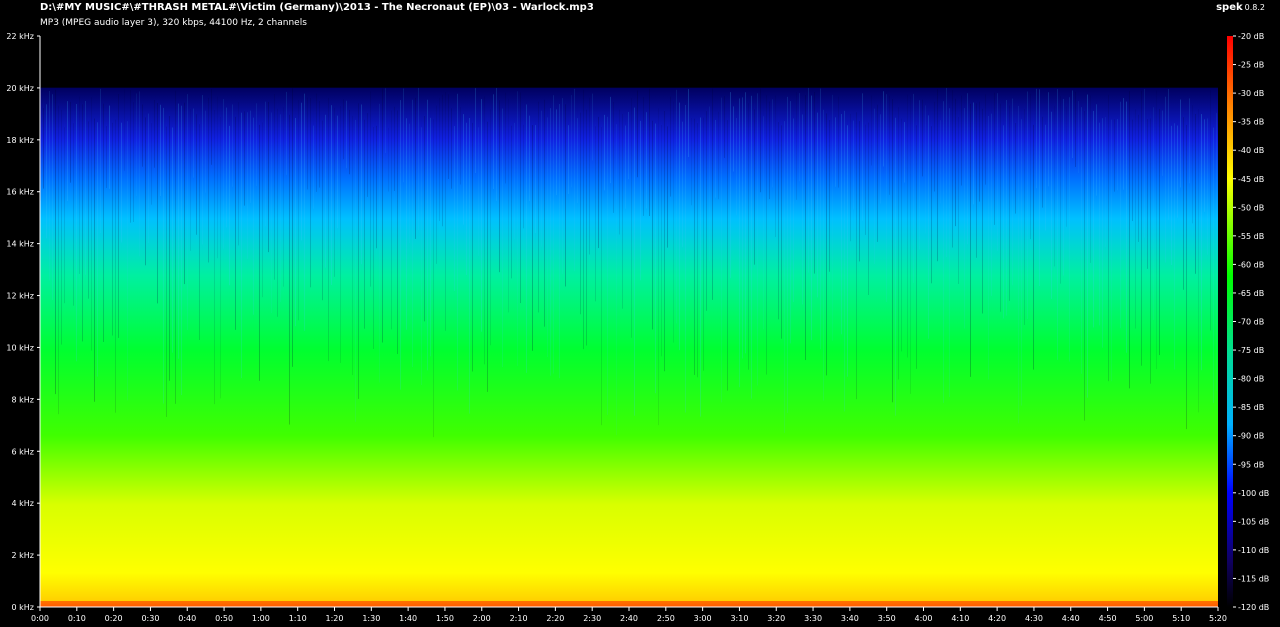  I want to click on time-tick-label: 4:10, so click(960, 618).